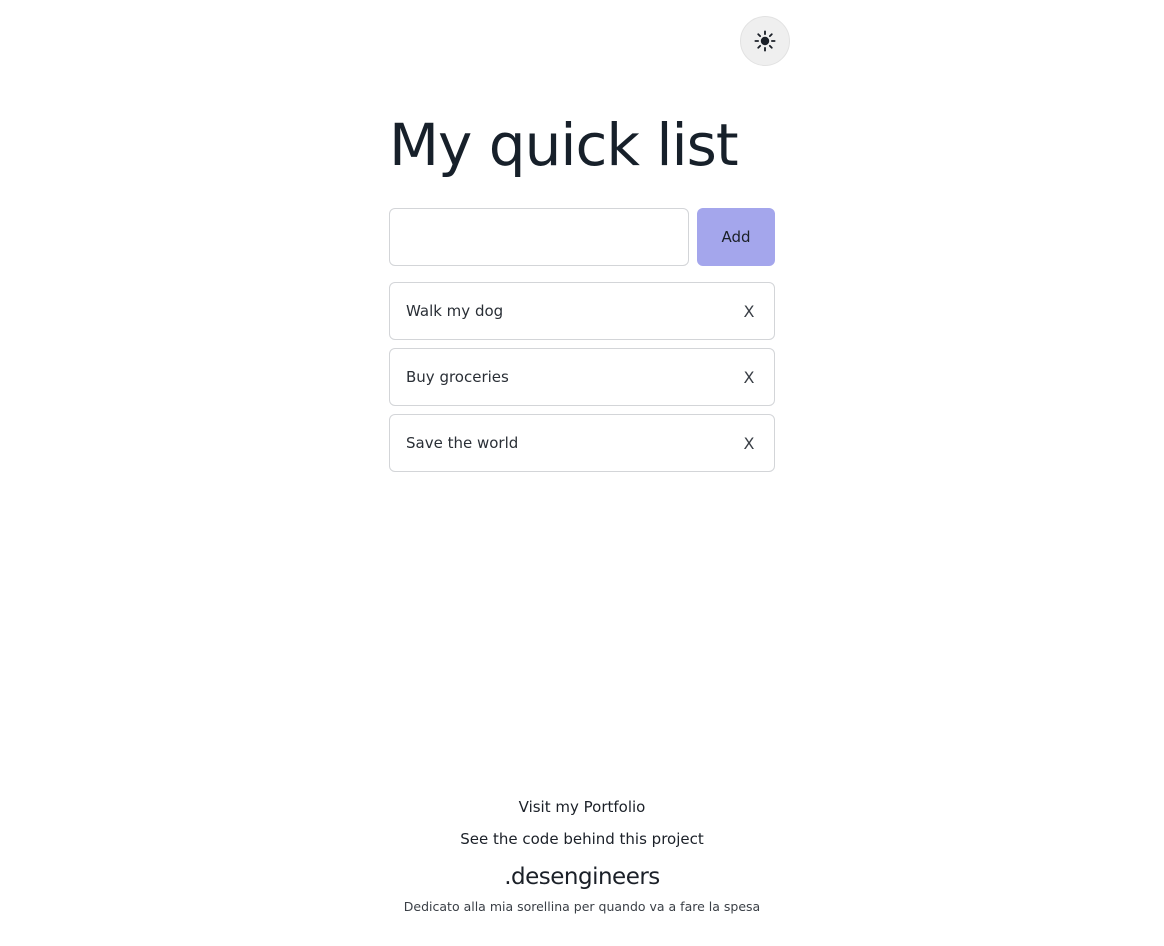  Describe the element at coordinates (457, 377) in the screenshot. I see `task-text: Buy groceries` at that location.